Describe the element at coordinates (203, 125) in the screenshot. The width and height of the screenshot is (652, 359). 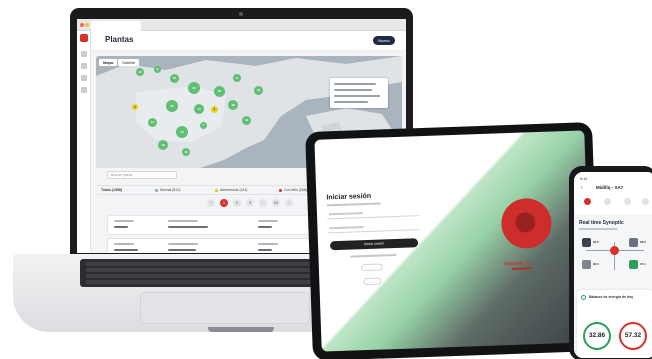
I see `map-cluster: 7` at that location.